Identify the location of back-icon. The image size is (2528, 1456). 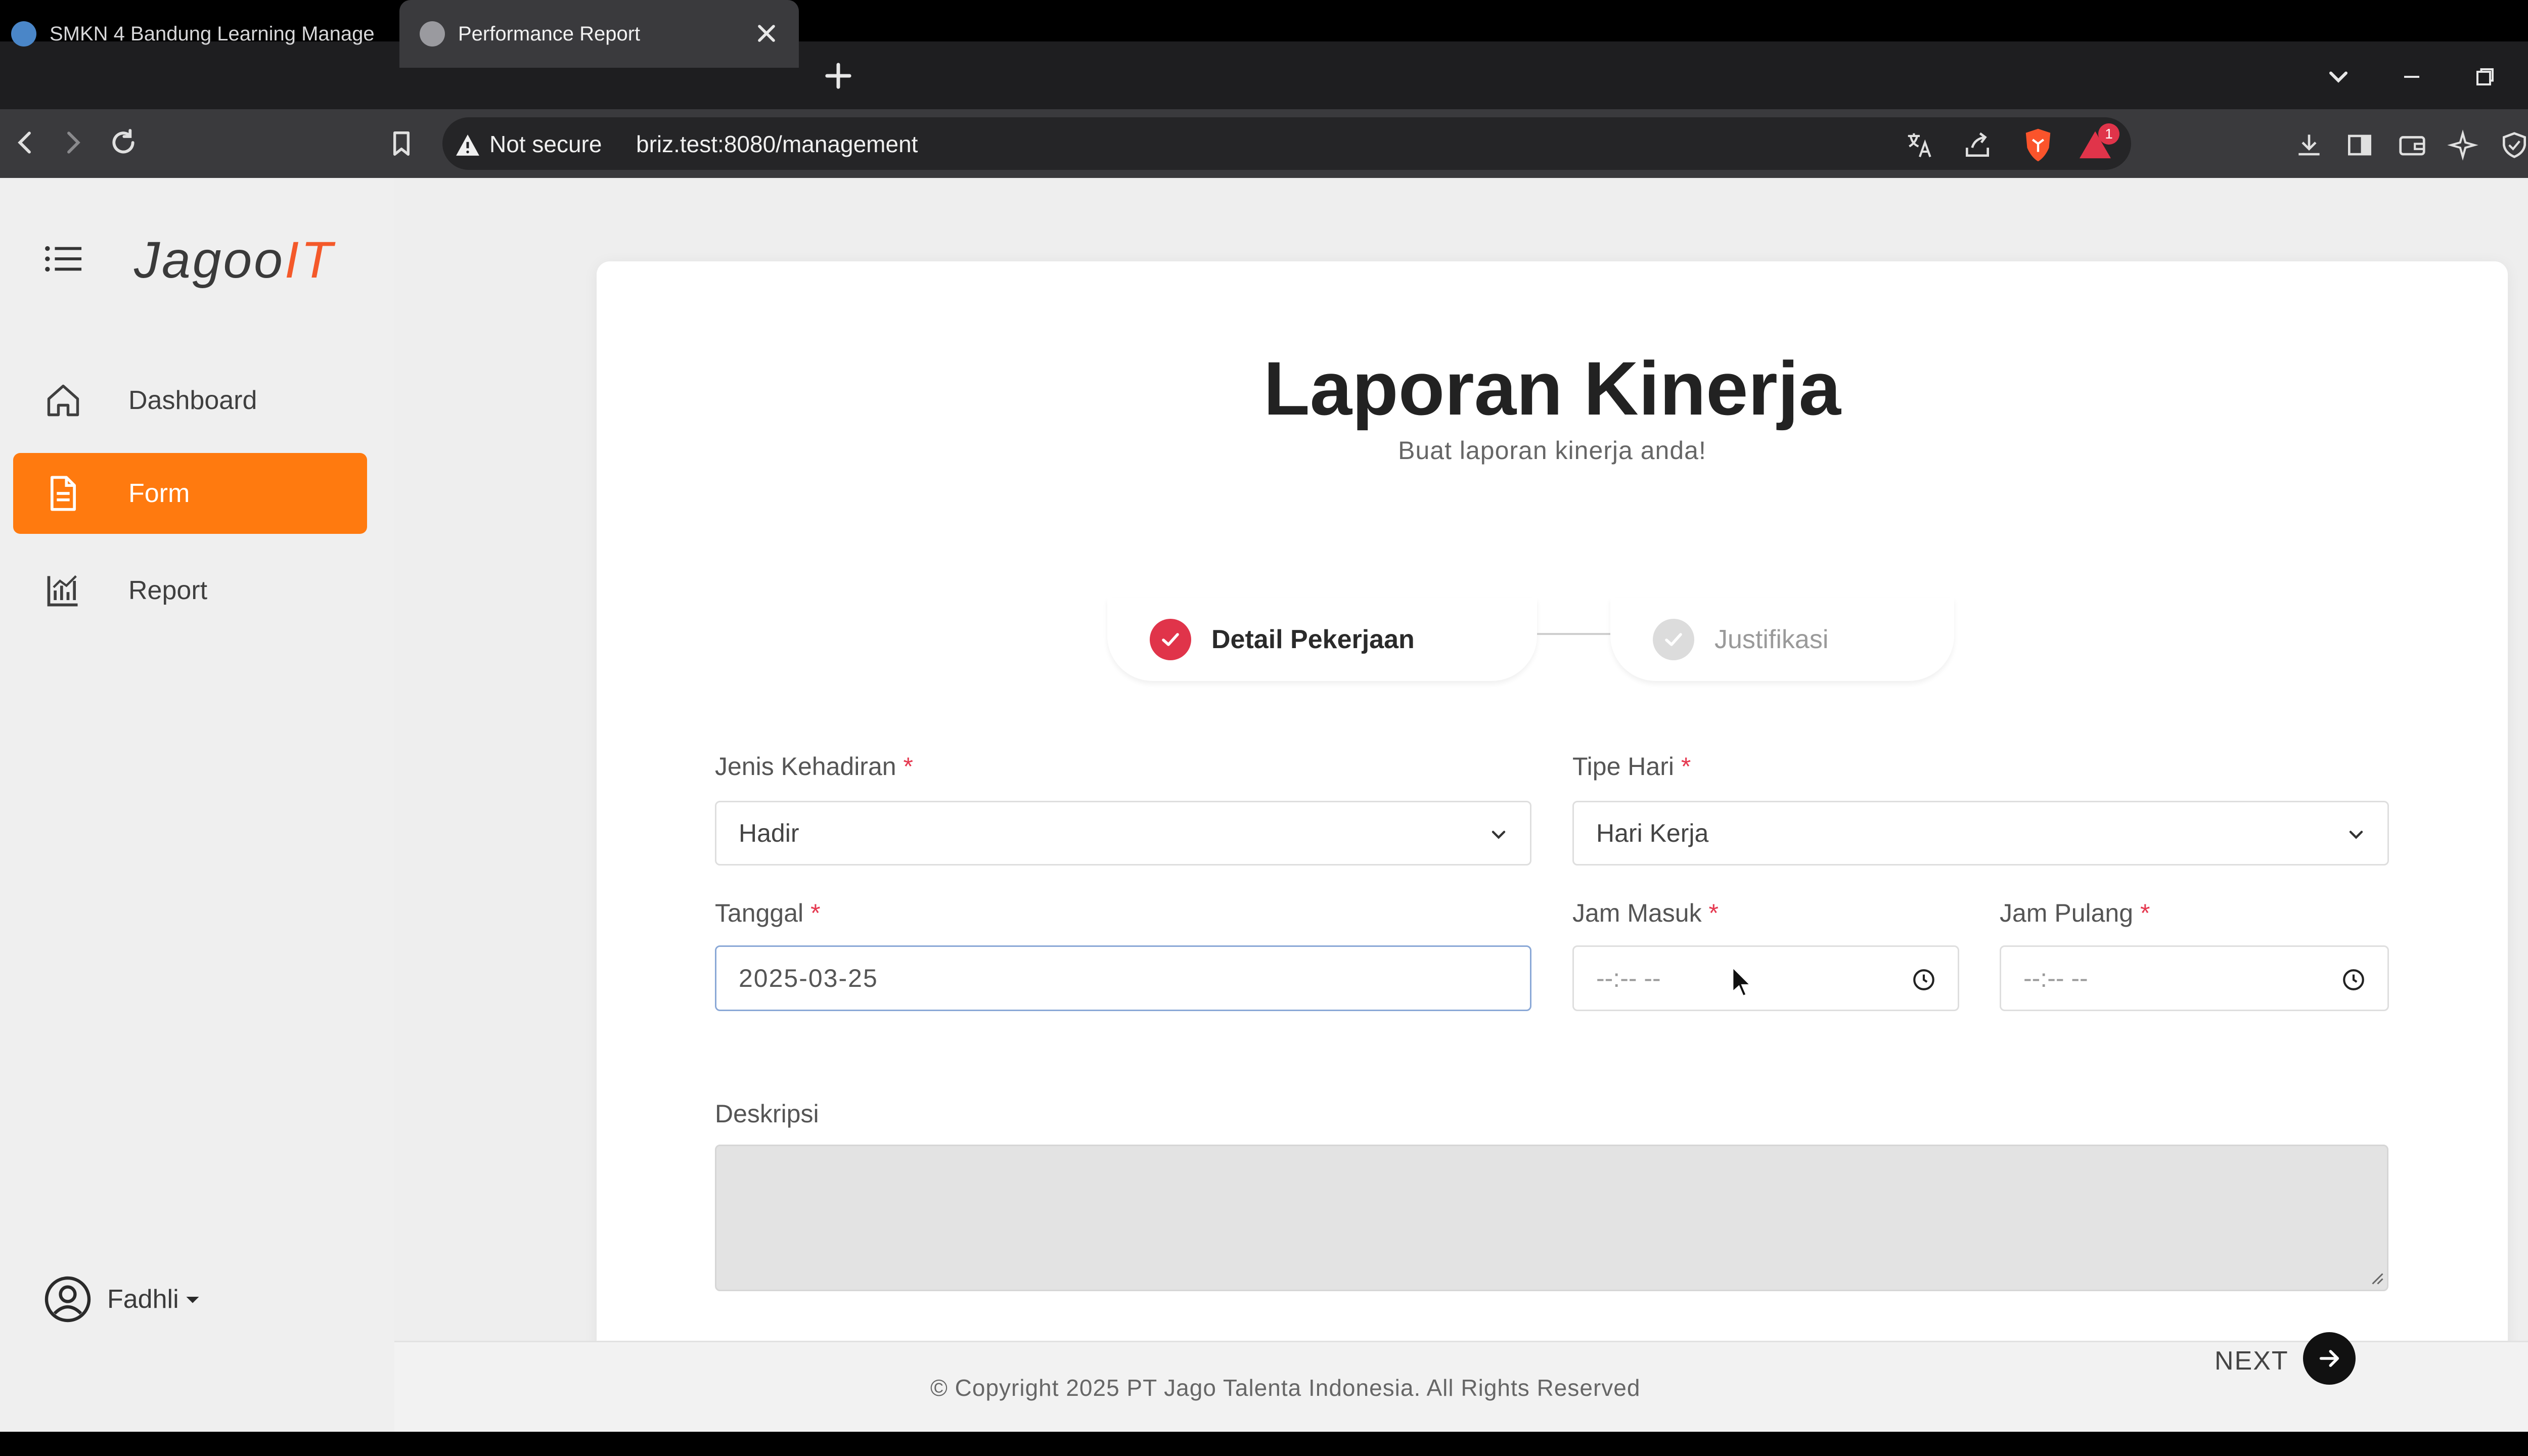
(25, 142).